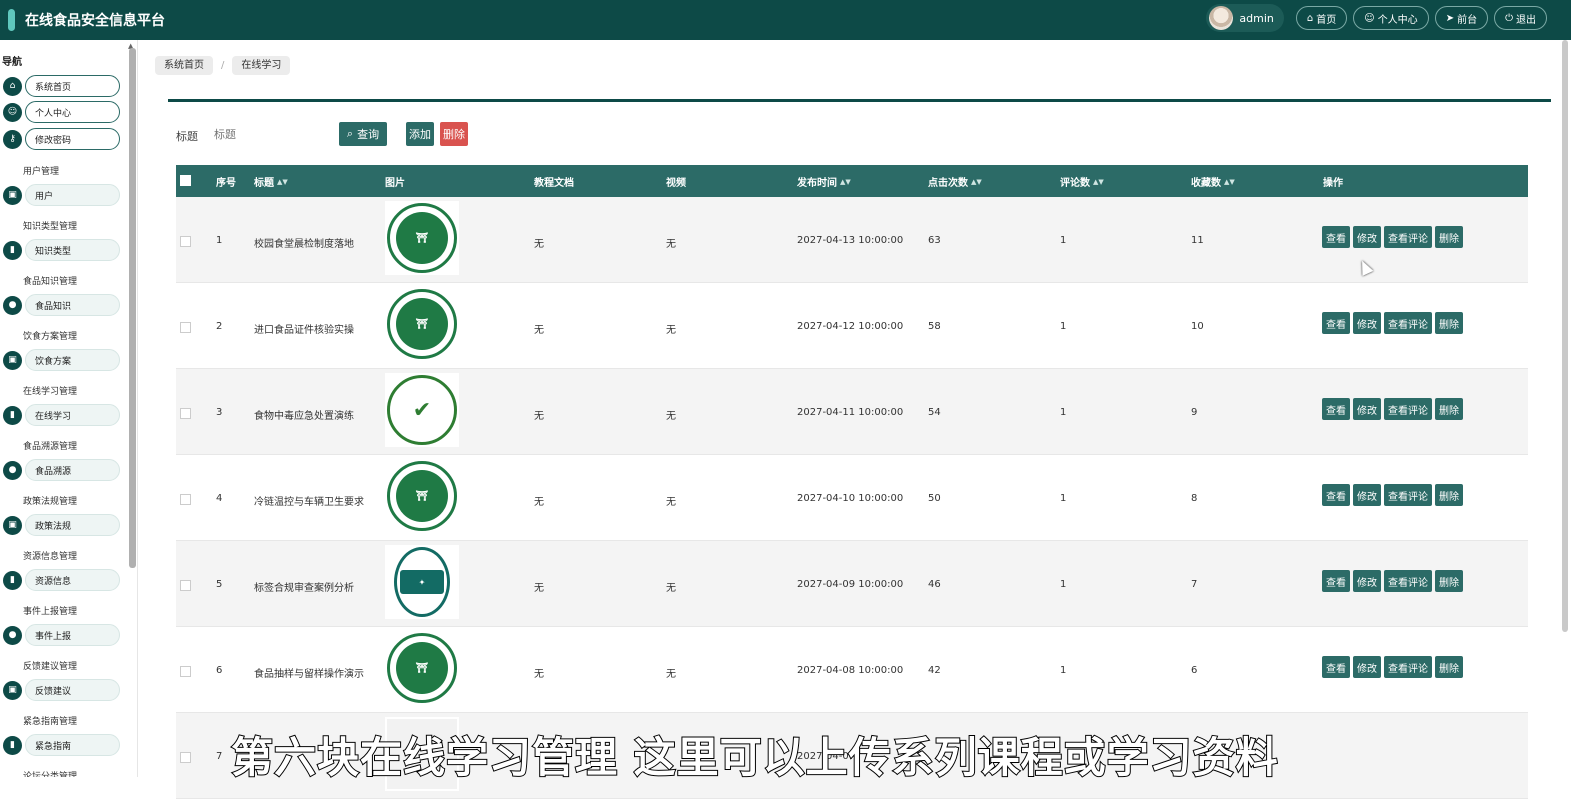  Describe the element at coordinates (1520, 18) in the screenshot. I see `logout-button: ⏻ 退出` at that location.